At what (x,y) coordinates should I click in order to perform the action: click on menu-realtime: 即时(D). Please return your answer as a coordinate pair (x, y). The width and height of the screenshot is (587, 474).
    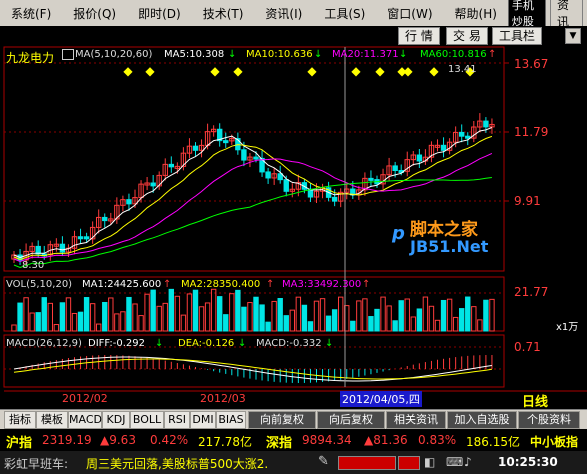
    Looking at the image, I should click on (159, 13).